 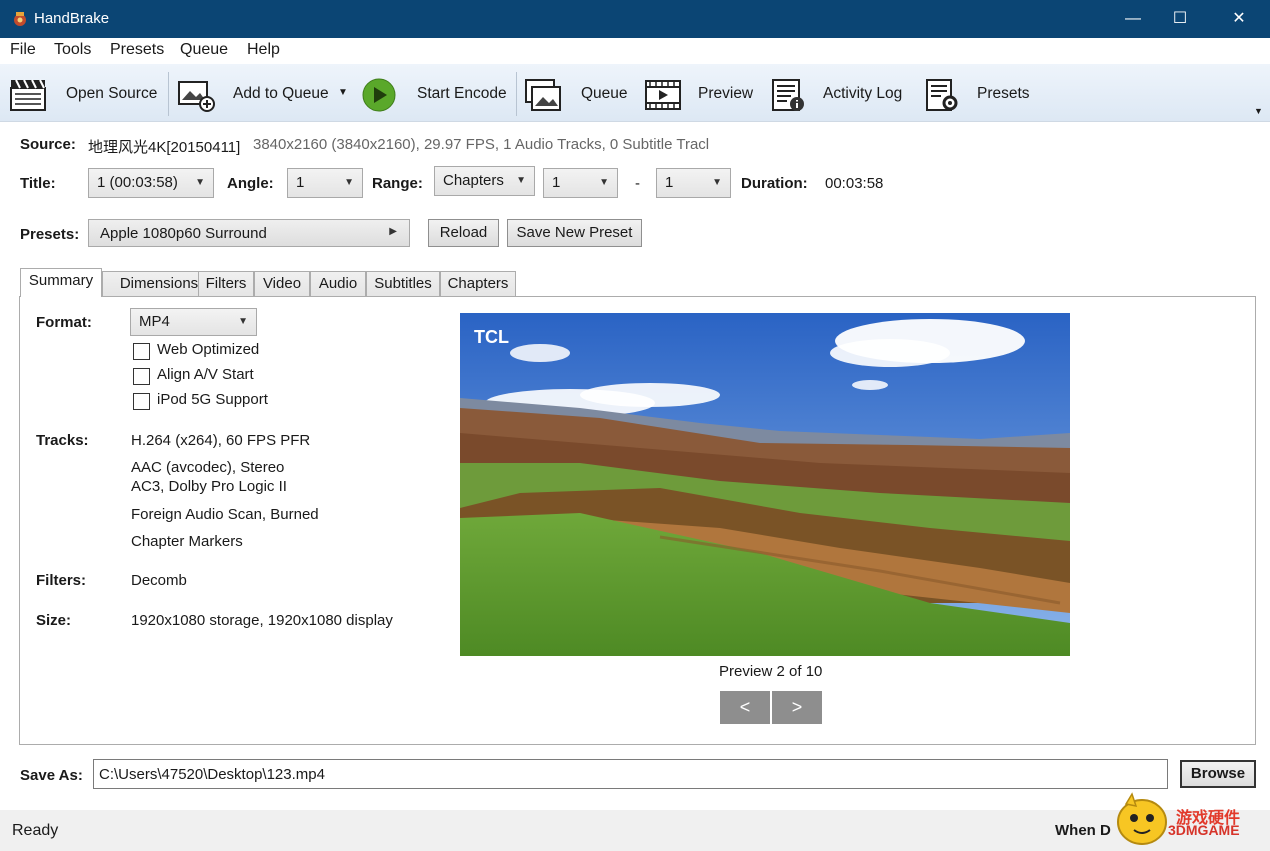 I want to click on menu-file: File, so click(x=23, y=50).